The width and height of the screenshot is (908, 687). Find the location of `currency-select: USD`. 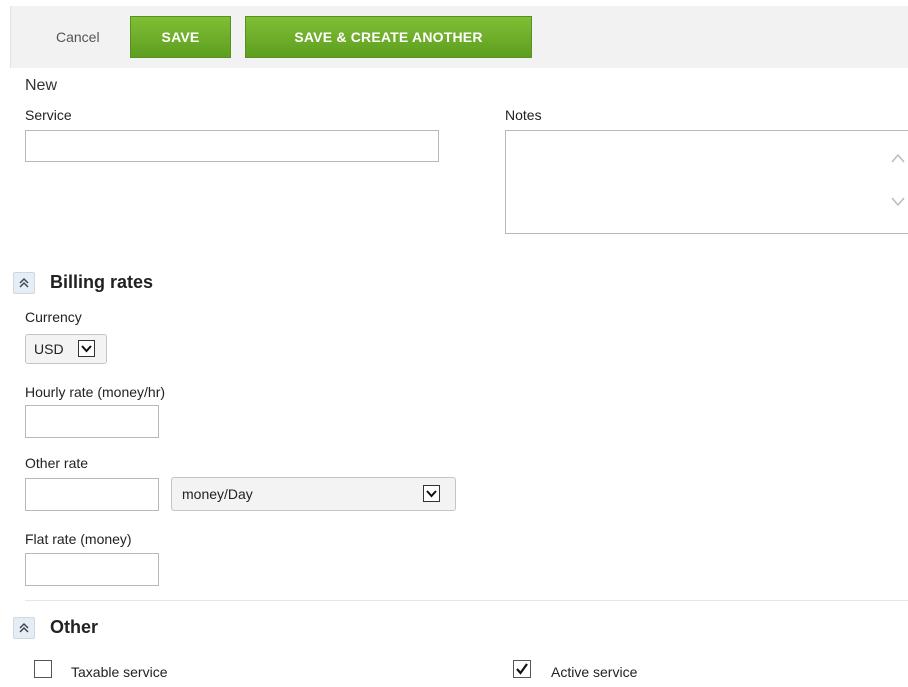

currency-select: USD is located at coordinates (66, 349).